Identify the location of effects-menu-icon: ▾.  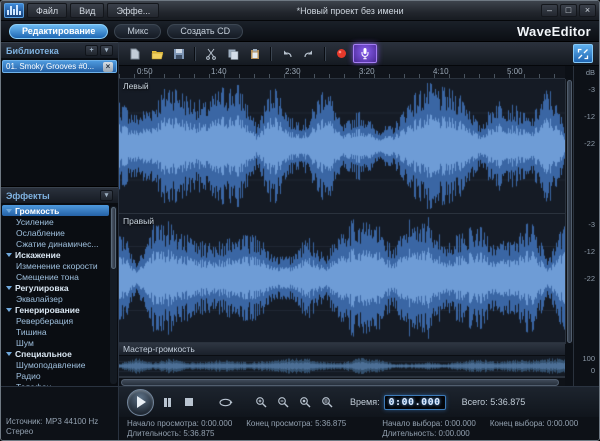
(106, 195).